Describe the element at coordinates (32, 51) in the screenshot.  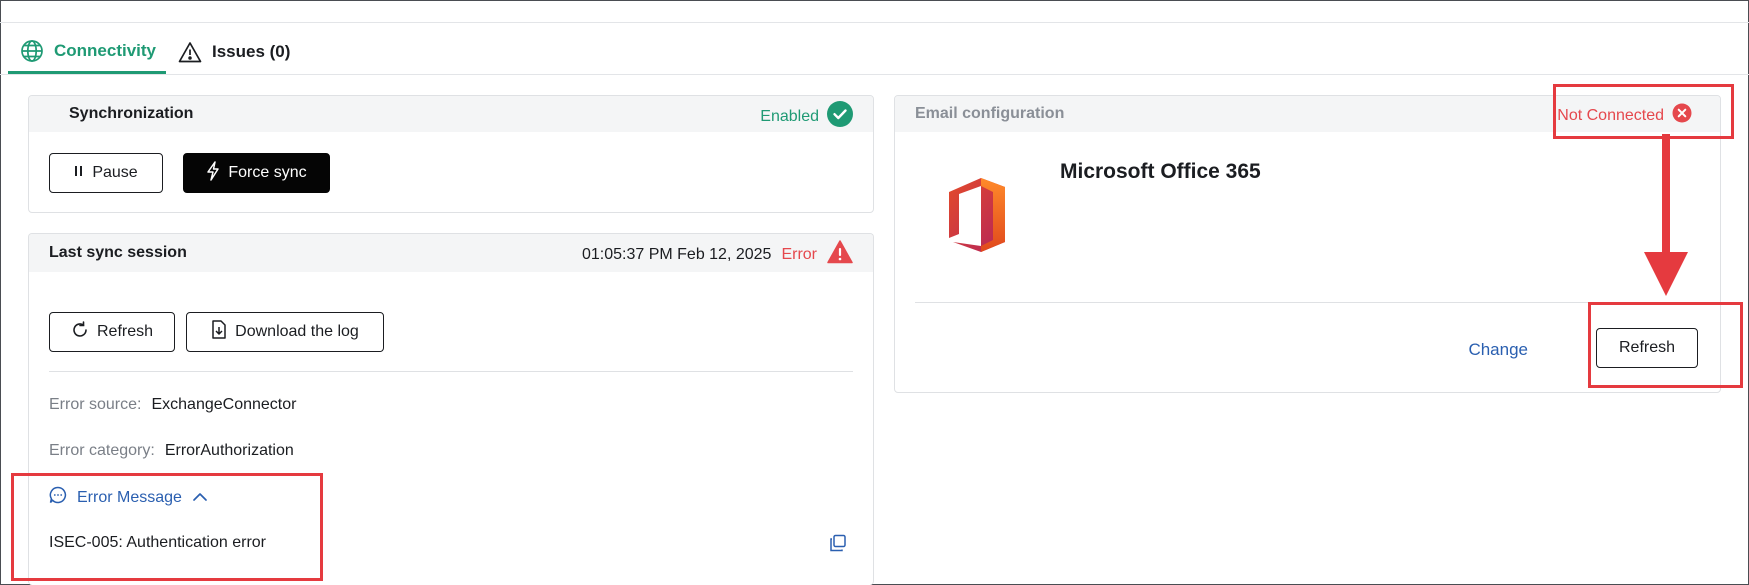
I see `globe-icon` at that location.